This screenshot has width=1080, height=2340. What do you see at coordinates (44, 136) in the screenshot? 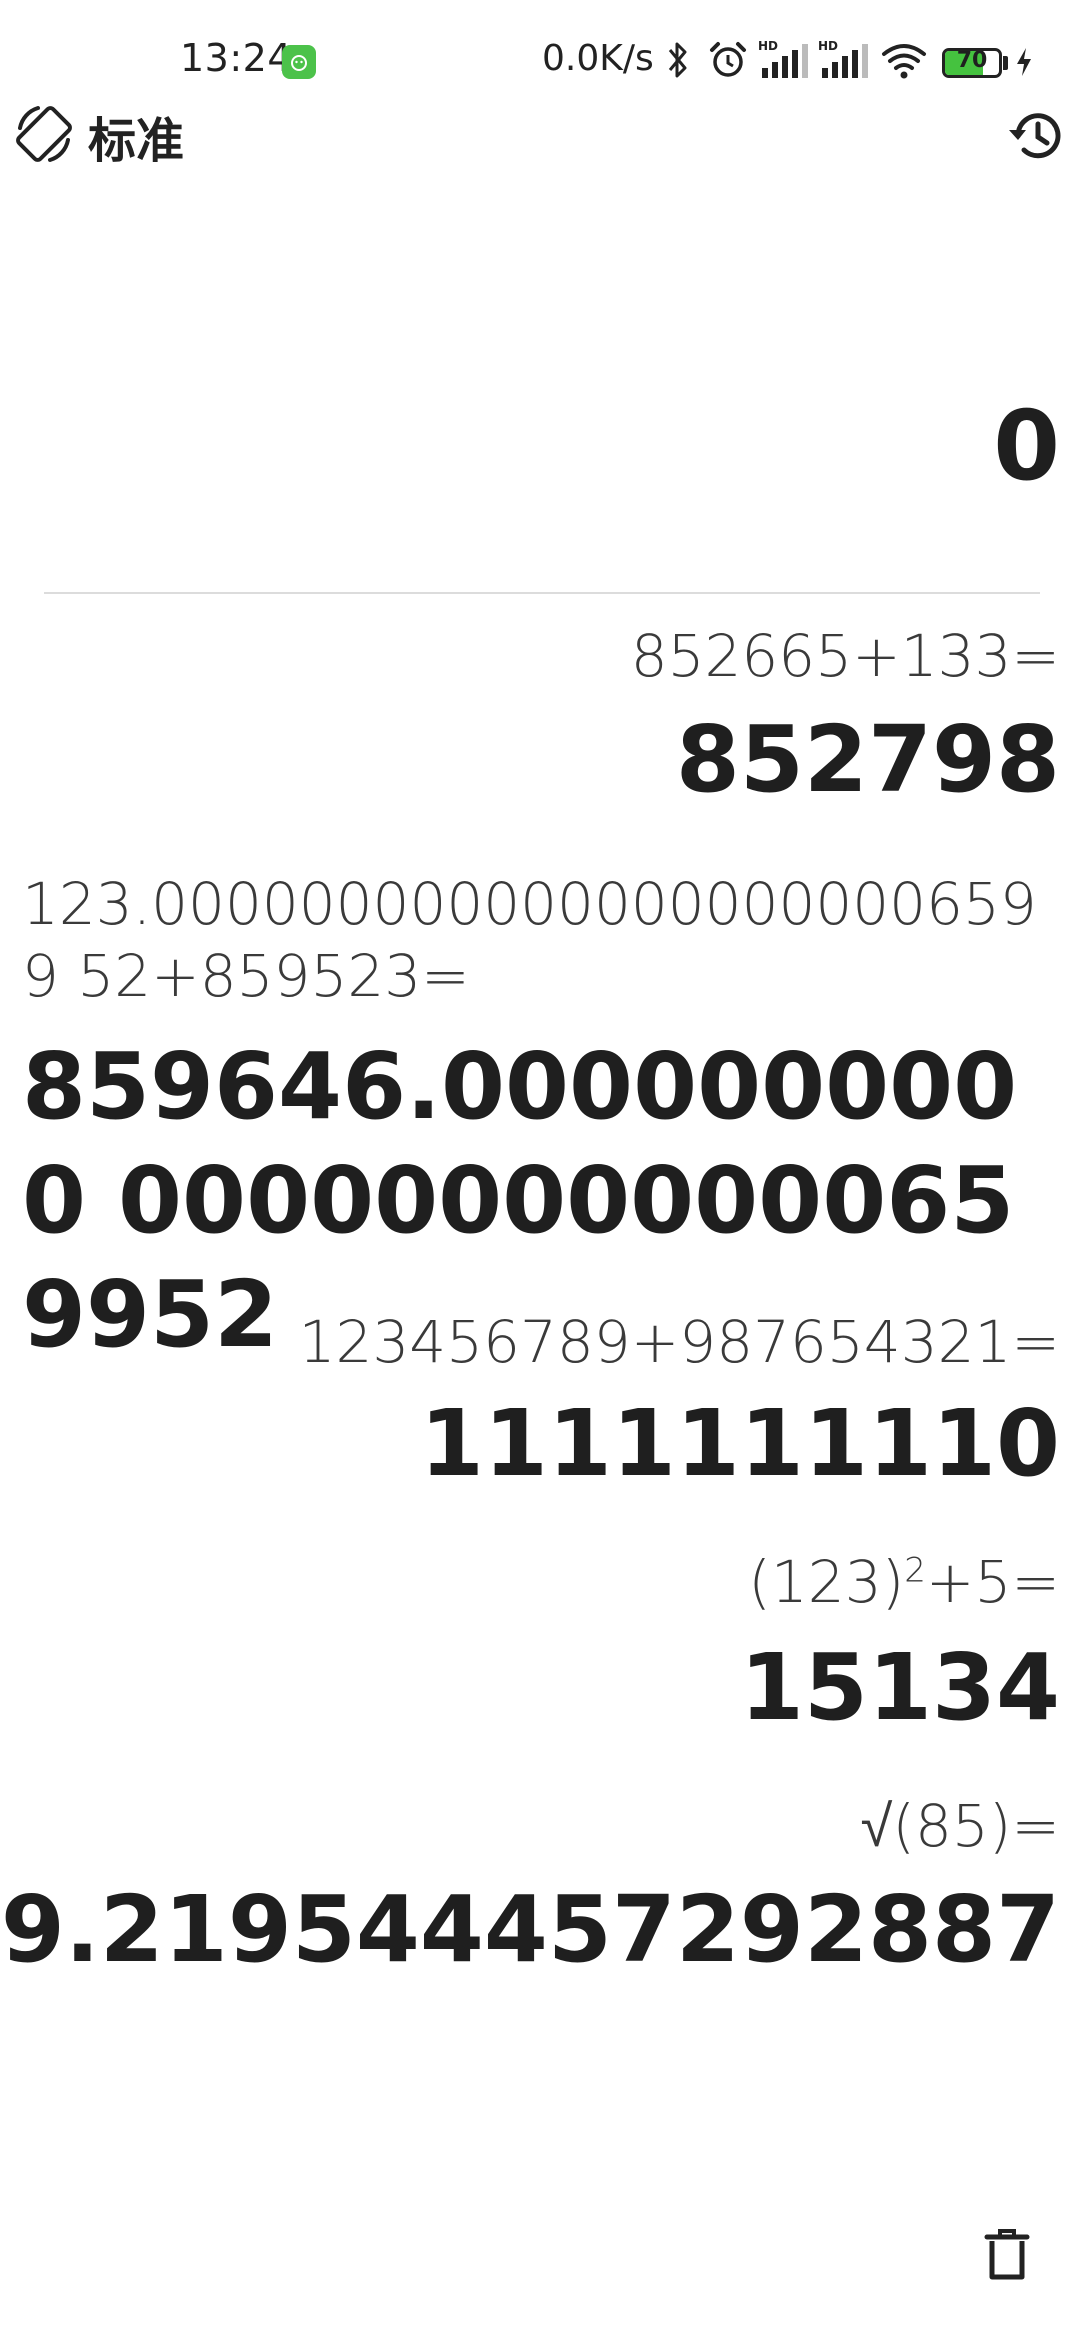
I see `rotate-screen-icon` at bounding box center [44, 136].